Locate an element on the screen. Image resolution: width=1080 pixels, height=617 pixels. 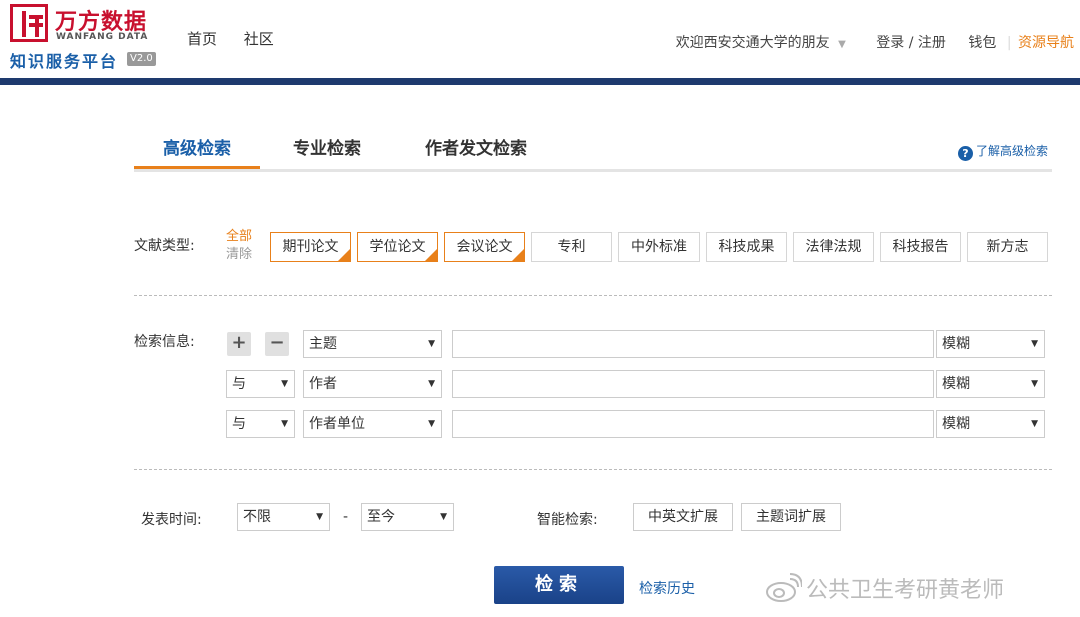
match-select-1: 模糊 ▼ is located at coordinates (990, 344).